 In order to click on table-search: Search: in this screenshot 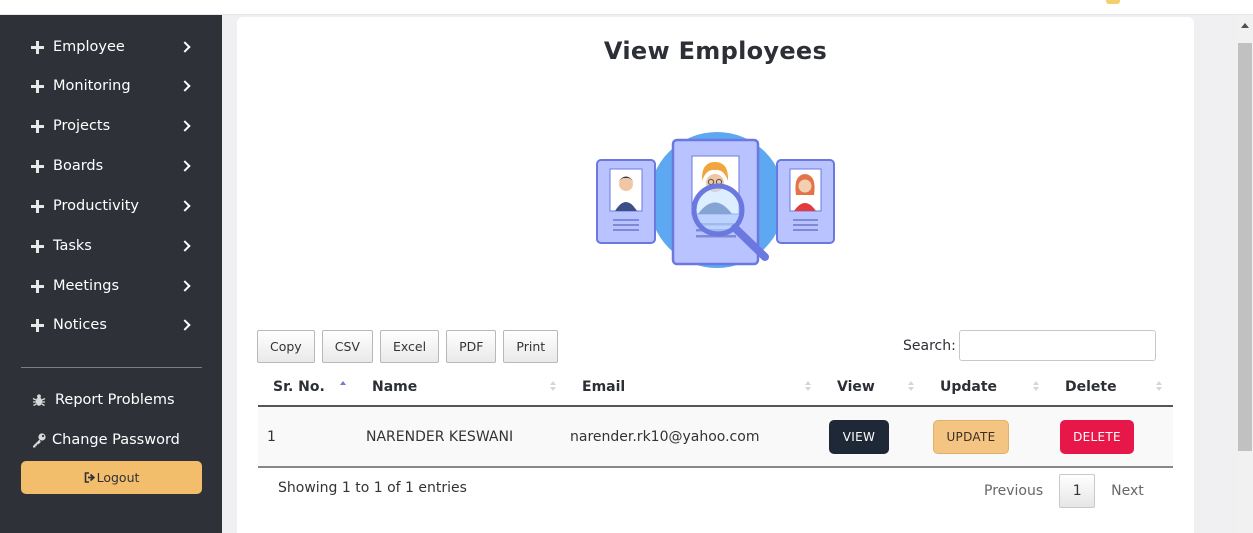, I will do `click(1029, 345)`.